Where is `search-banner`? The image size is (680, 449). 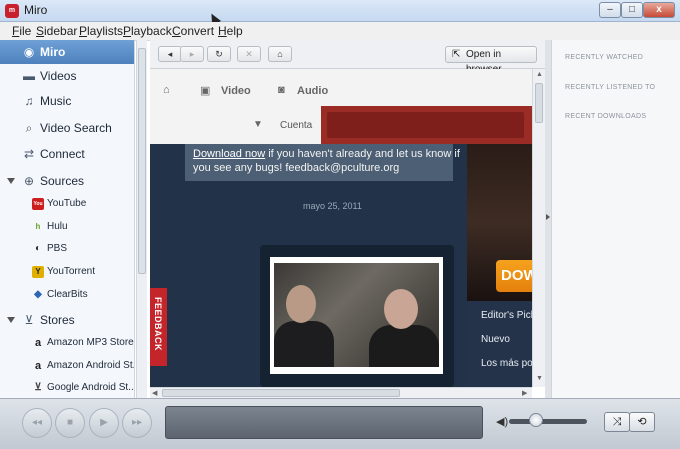 search-banner is located at coordinates (426, 125).